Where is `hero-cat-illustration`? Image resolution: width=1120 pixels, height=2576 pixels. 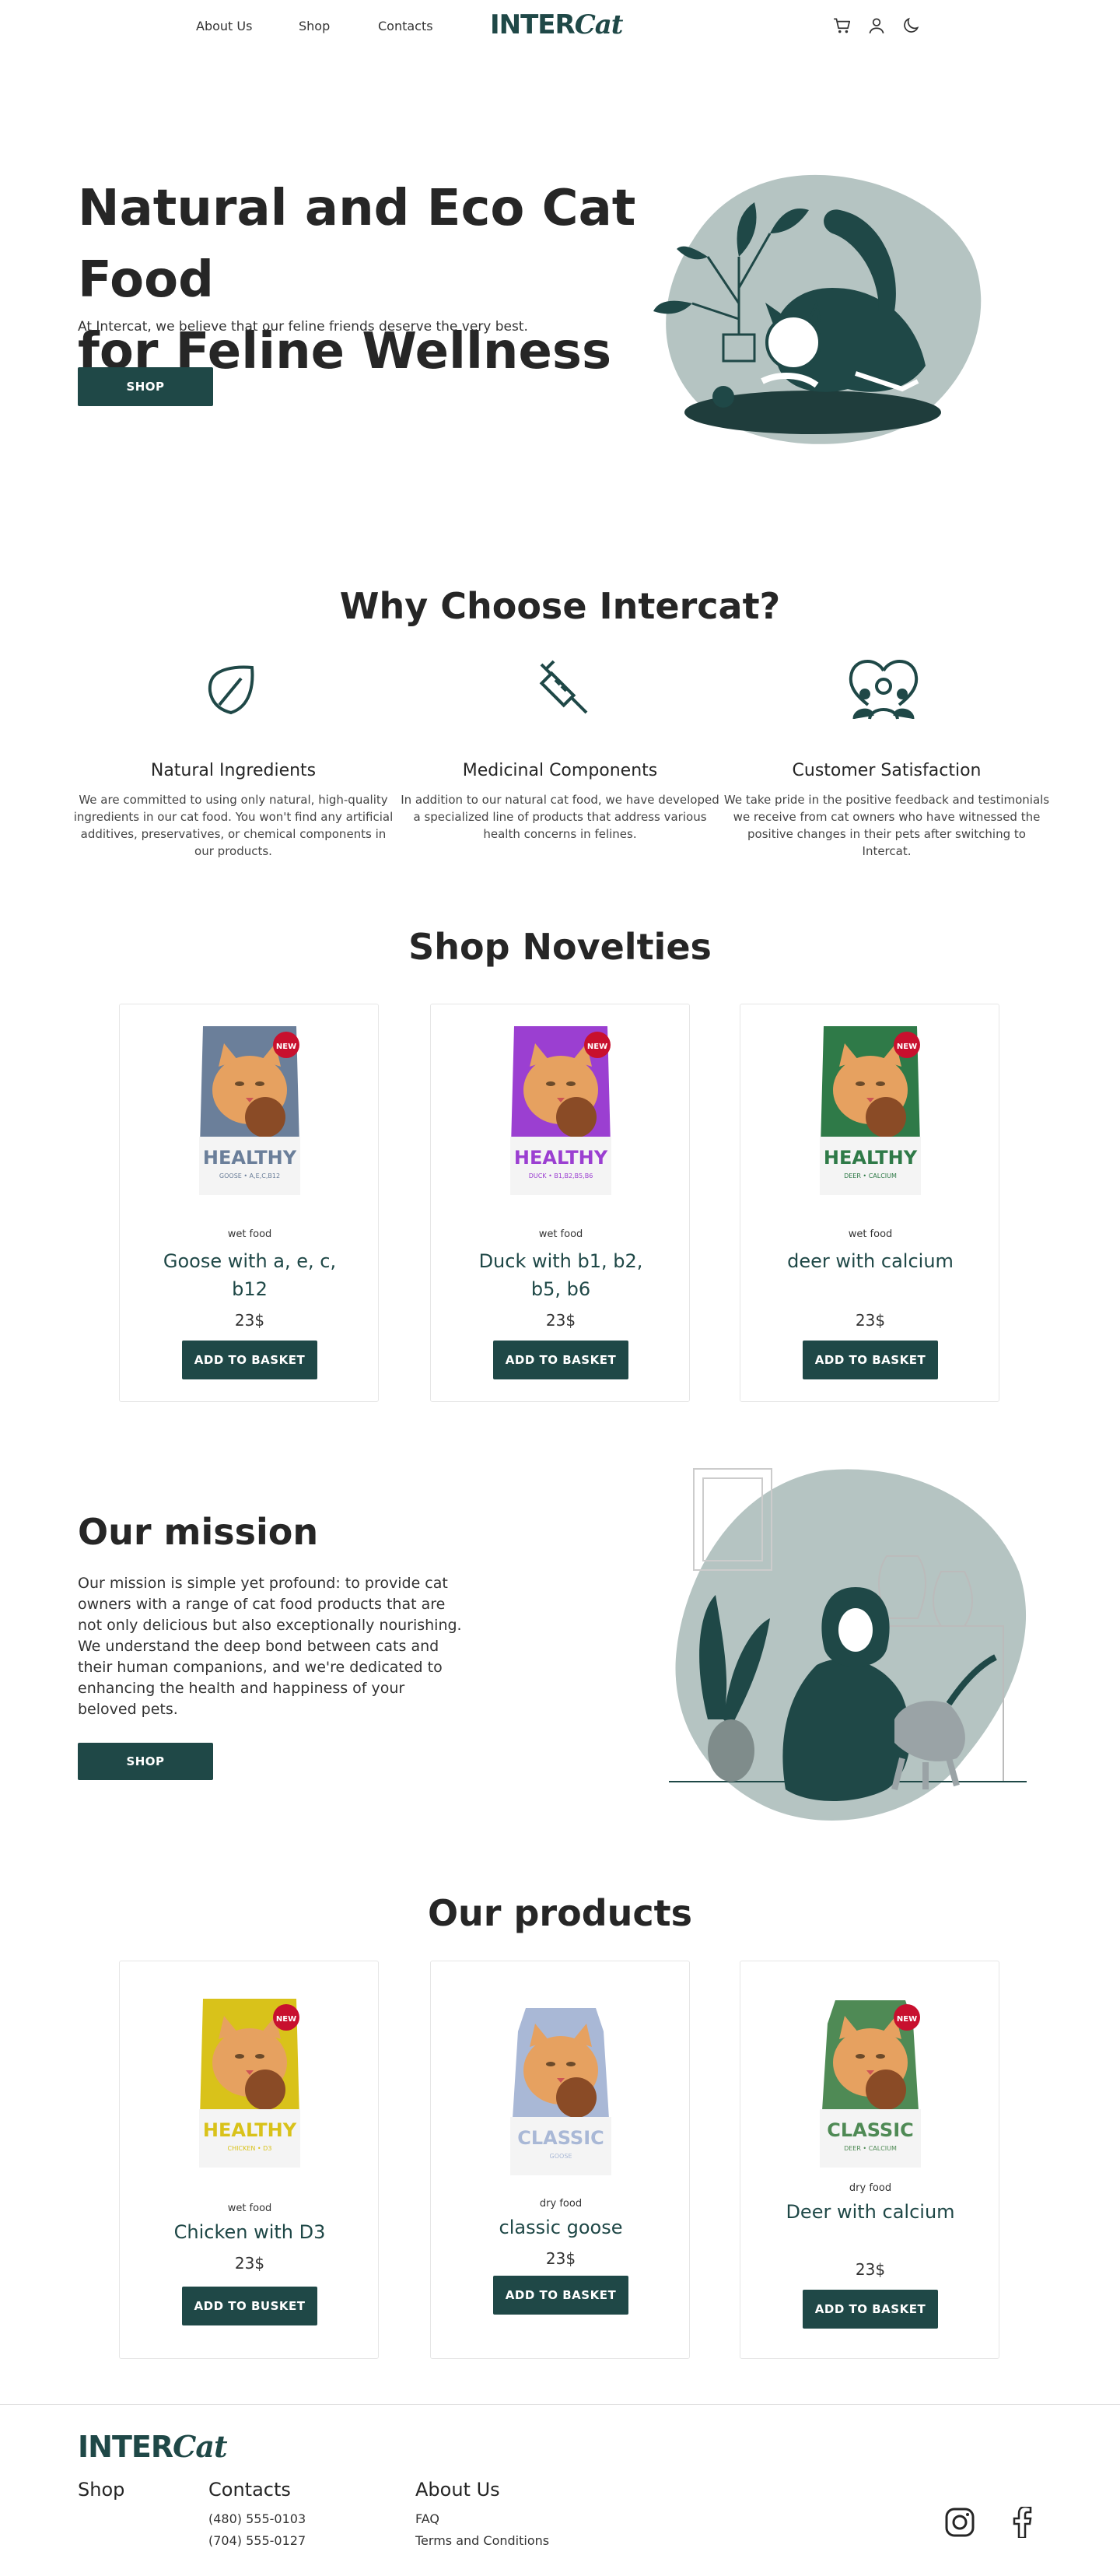
hero-cat-illustration is located at coordinates (818, 309).